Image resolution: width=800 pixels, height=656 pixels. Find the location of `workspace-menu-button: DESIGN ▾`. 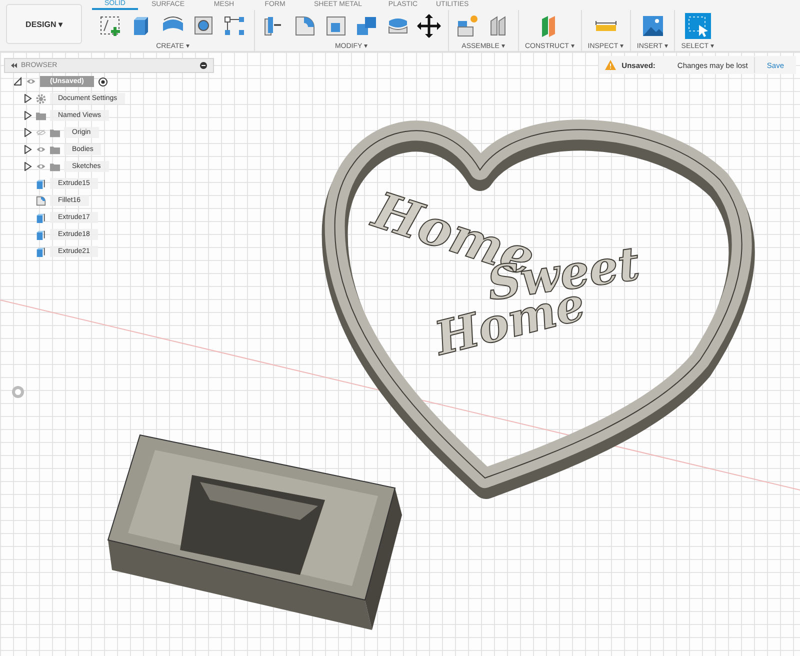

workspace-menu-button: DESIGN ▾ is located at coordinates (44, 24).